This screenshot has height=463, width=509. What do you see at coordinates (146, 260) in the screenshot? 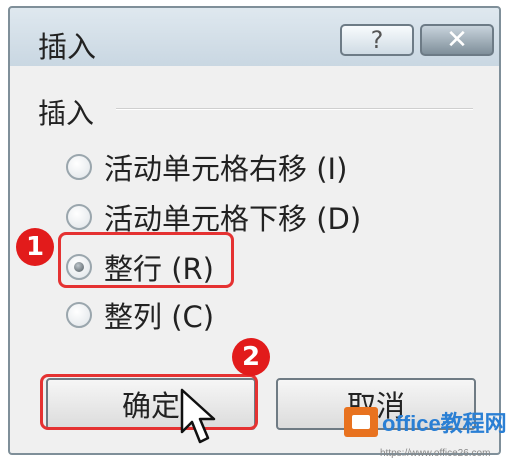
I see `step1-highlight` at bounding box center [146, 260].